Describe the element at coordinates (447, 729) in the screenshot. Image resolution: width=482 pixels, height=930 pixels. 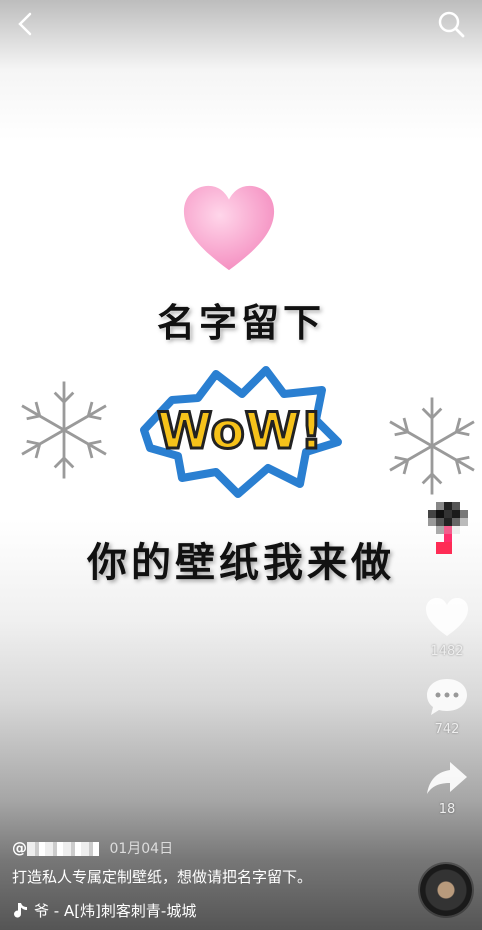
I see `comment-count: 742` at that location.